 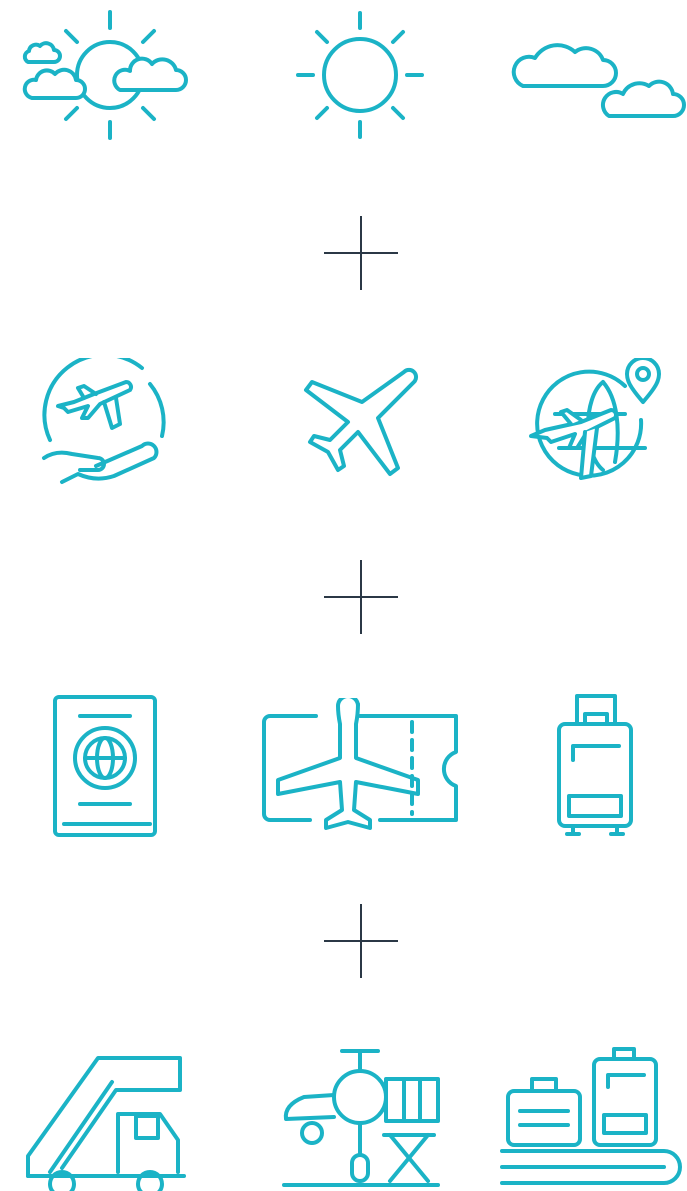 I want to click on sun-icon, so click(x=360, y=75).